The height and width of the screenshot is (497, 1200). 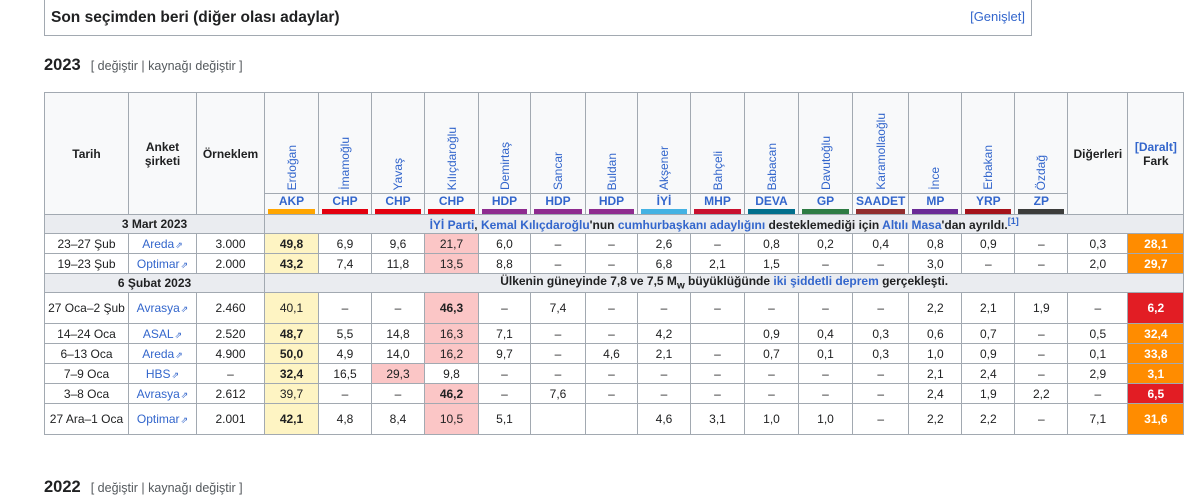 I want to click on party-link: AKP, so click(x=291, y=202).